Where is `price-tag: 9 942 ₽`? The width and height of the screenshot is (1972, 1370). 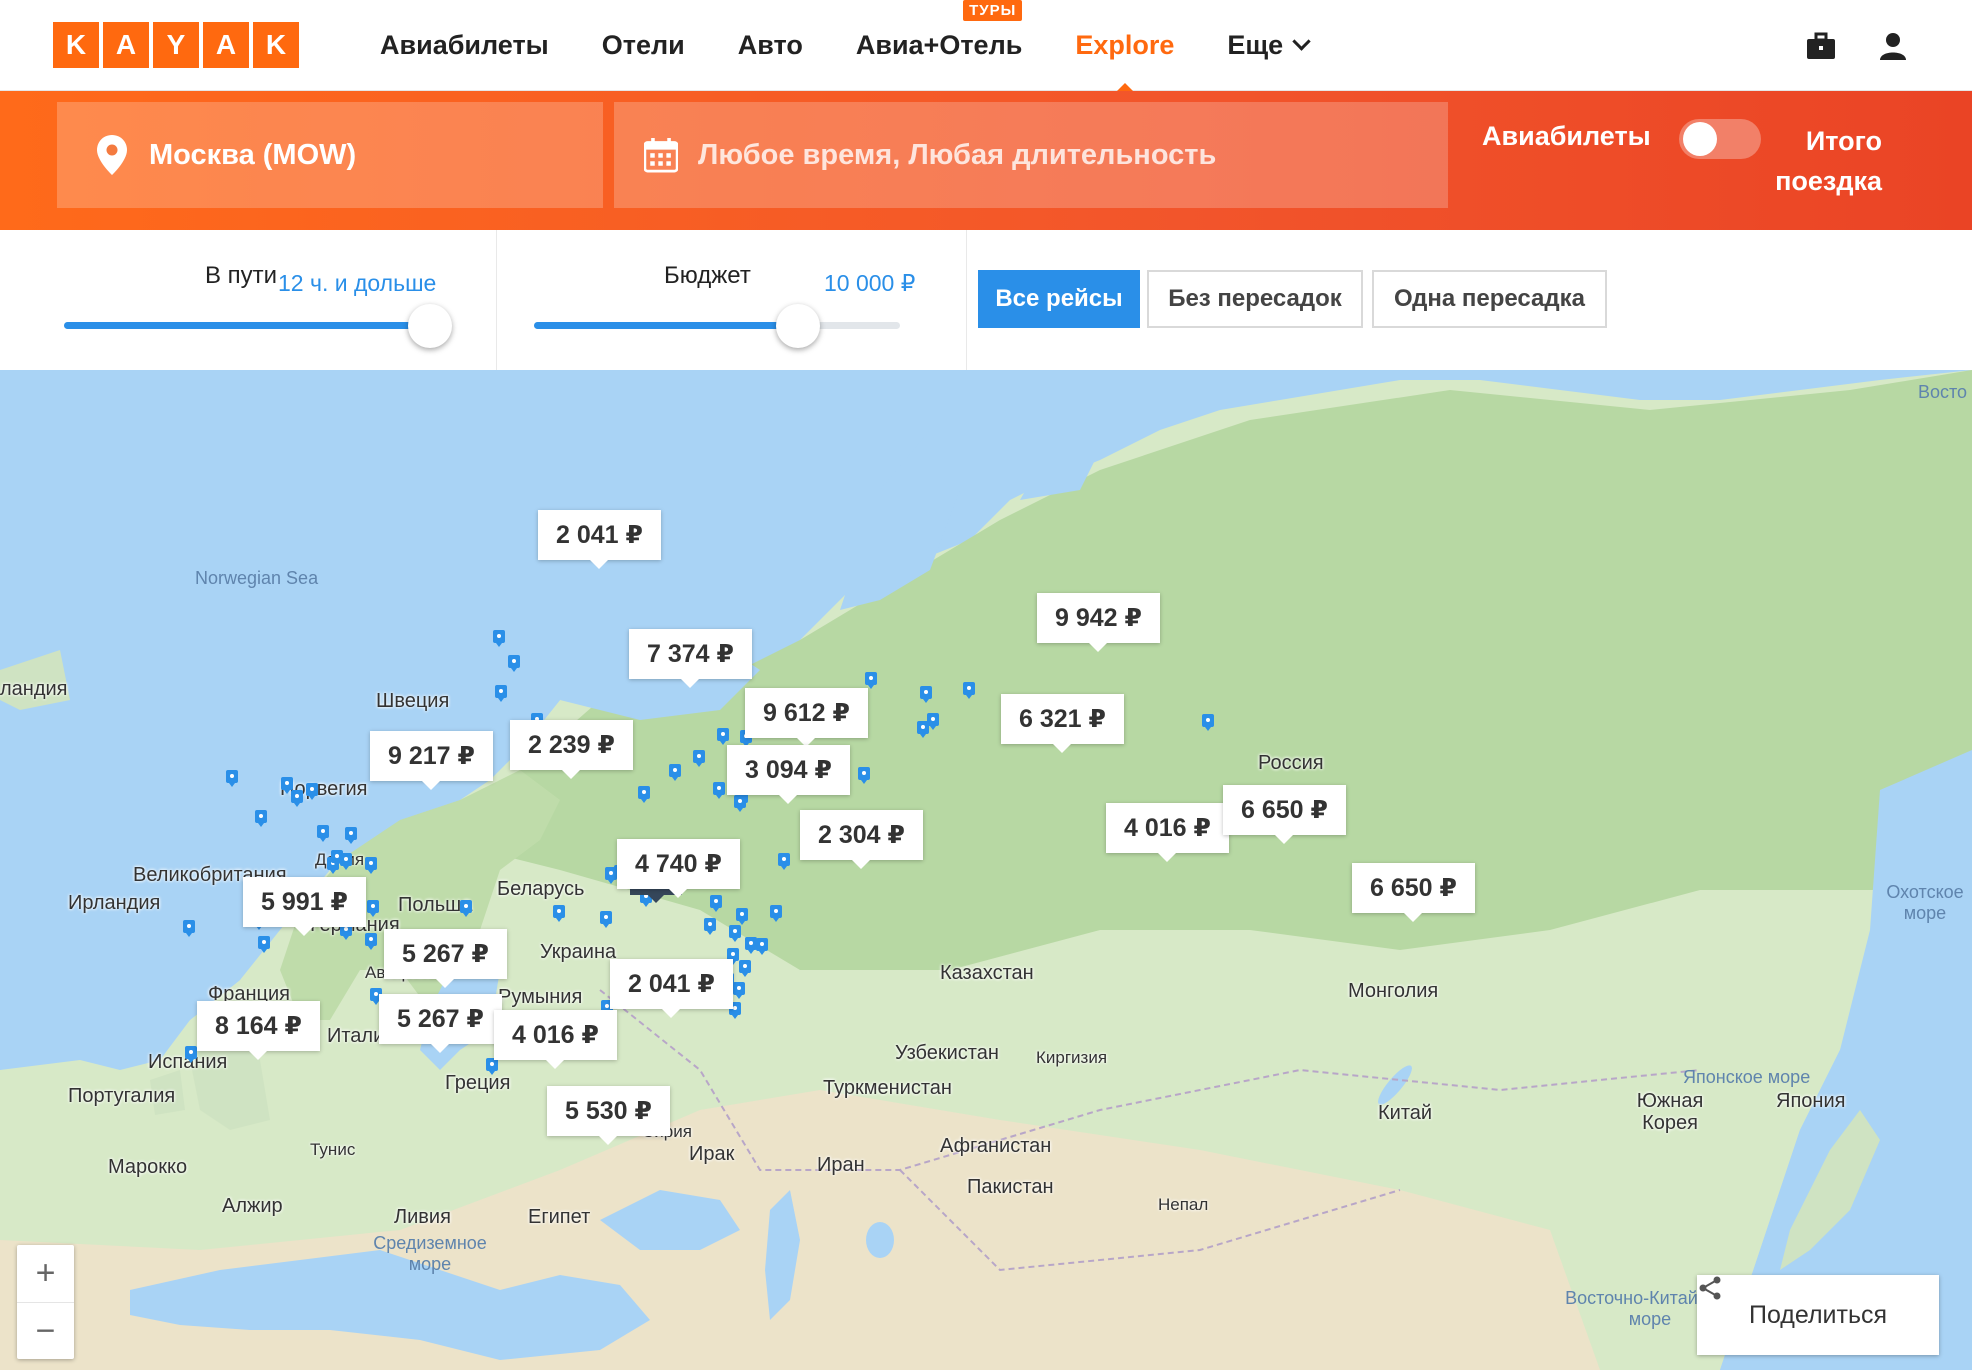 price-tag: 9 942 ₽ is located at coordinates (1098, 622).